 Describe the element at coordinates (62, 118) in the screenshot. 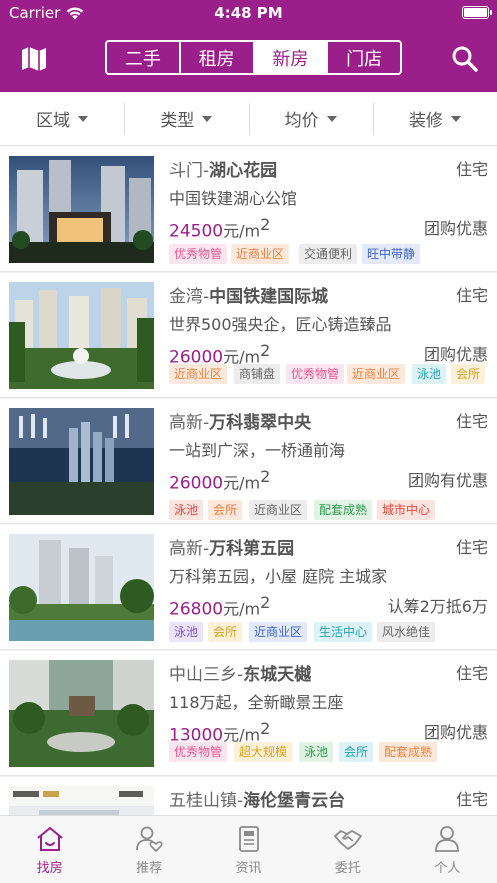

I see `filter-region: 区域` at that location.